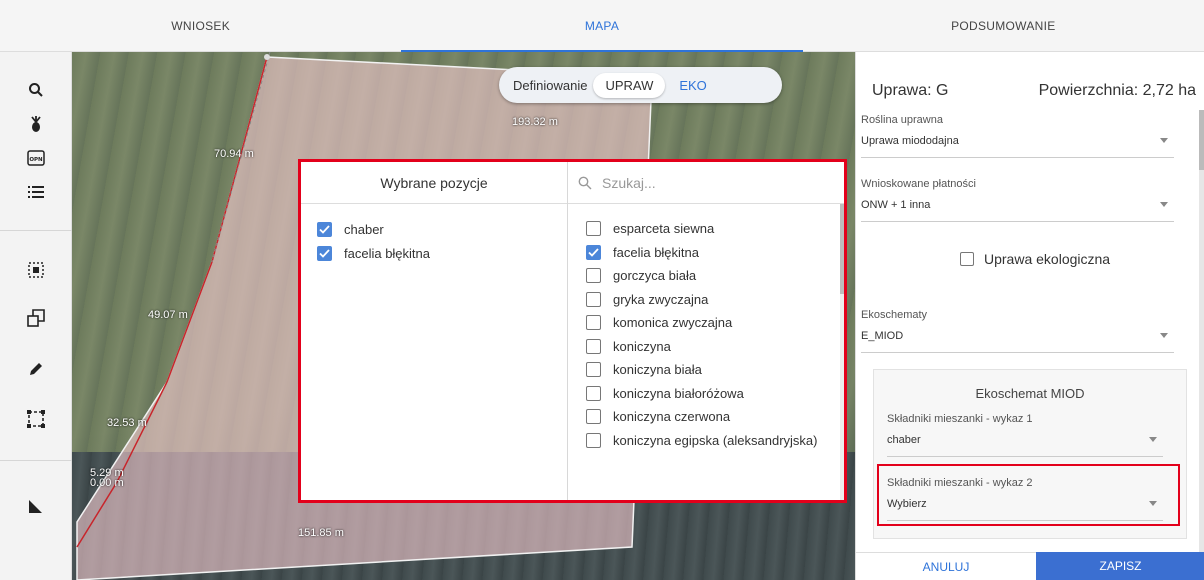  I want to click on map-toolbar: OPN, so click(36, 316).